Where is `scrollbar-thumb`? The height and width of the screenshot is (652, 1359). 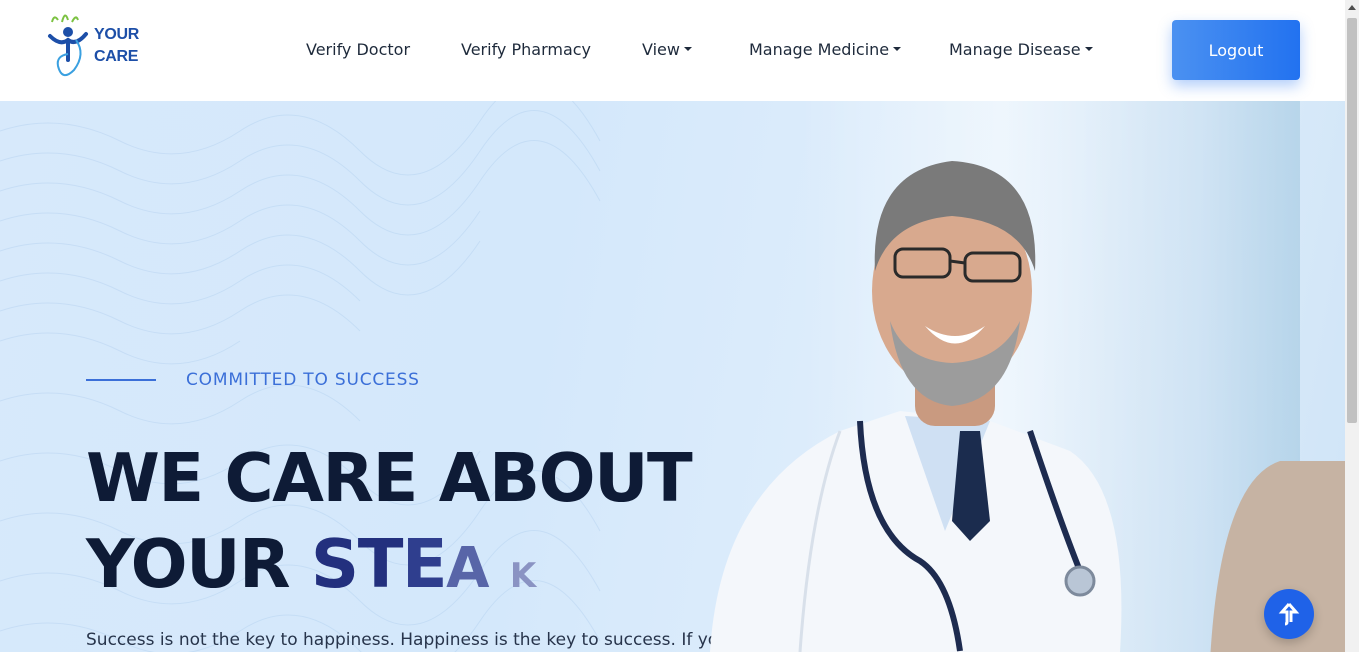
scrollbar-thumb is located at coordinates (1352, 220).